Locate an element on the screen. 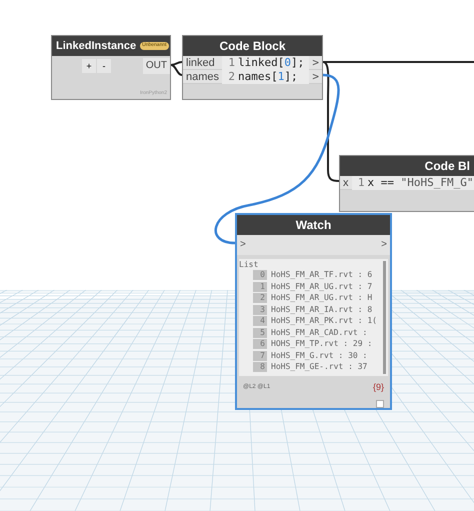  list-item: HOHS_FM_TP.rvt : 29 : is located at coordinates (321, 344).